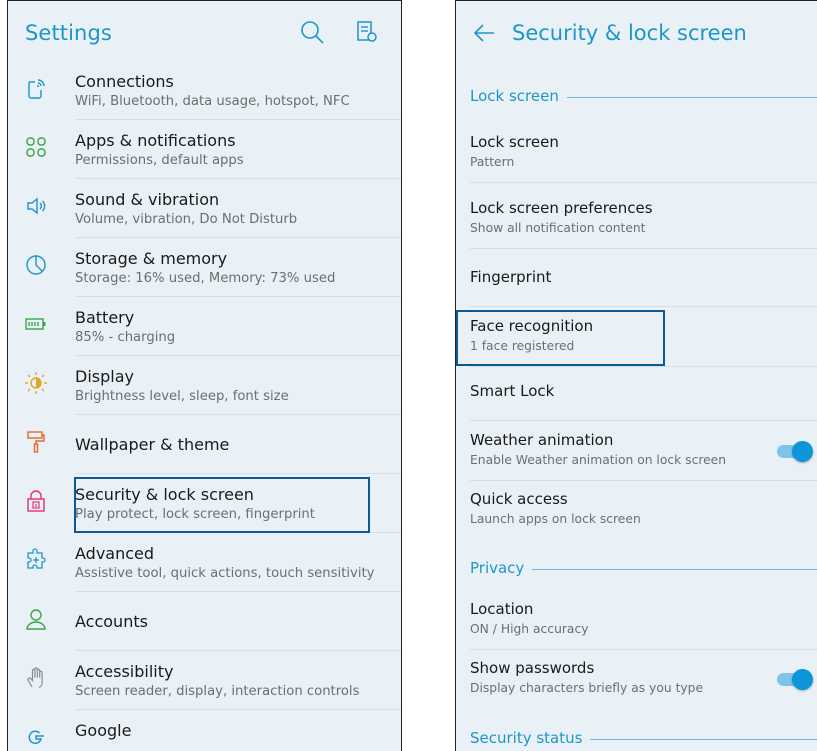  What do you see at coordinates (164, 494) in the screenshot?
I see `item-title: Security & lock screen` at bounding box center [164, 494].